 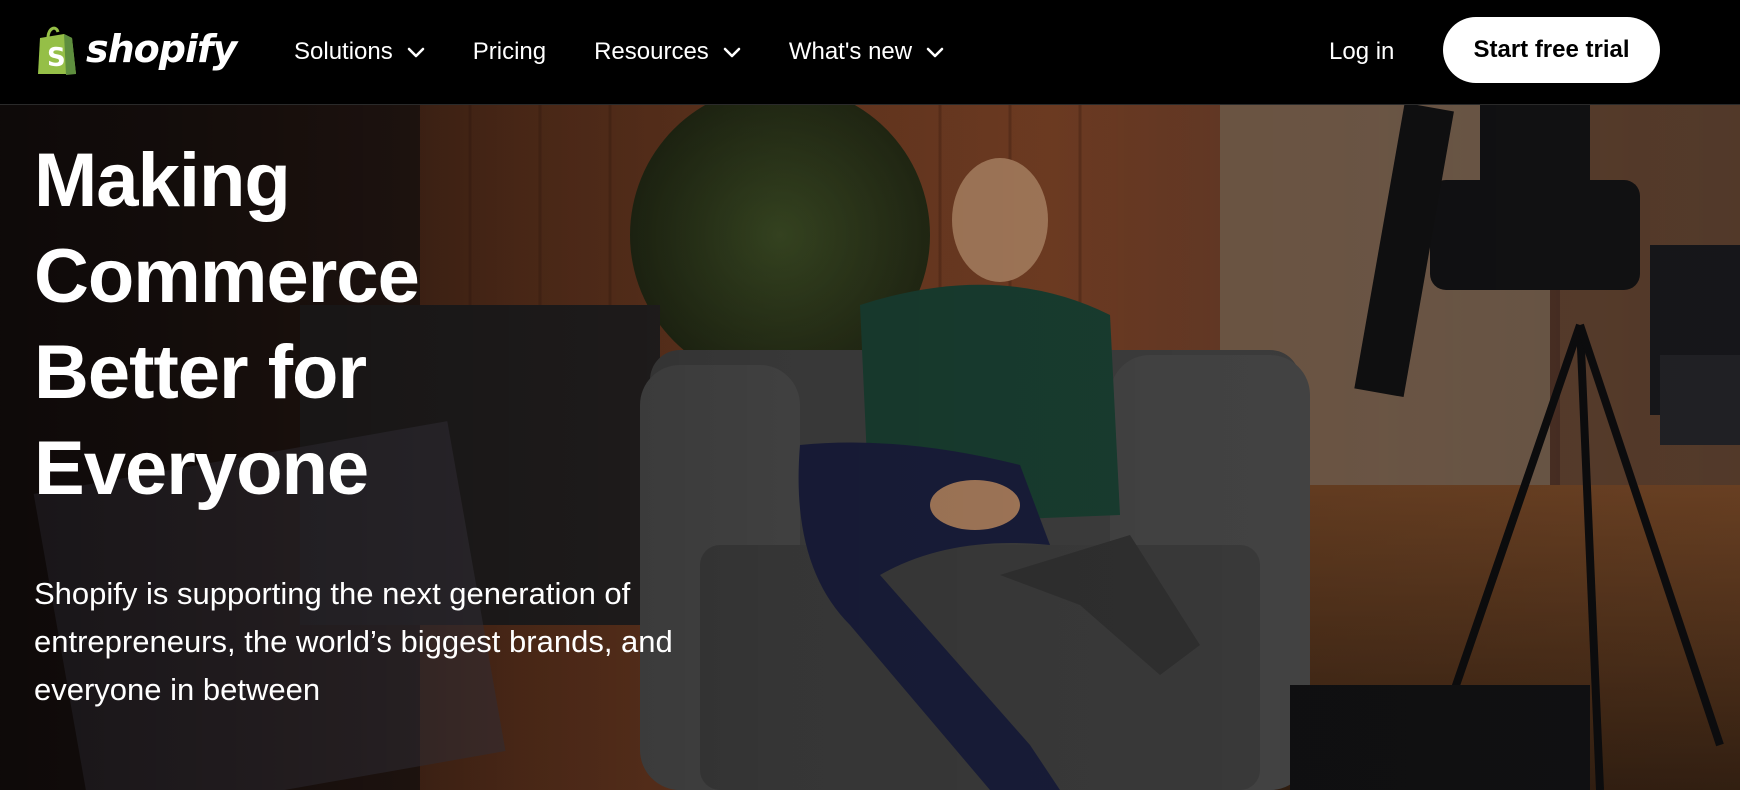 What do you see at coordinates (200, 372) in the screenshot?
I see `headline-line: Better for` at bounding box center [200, 372].